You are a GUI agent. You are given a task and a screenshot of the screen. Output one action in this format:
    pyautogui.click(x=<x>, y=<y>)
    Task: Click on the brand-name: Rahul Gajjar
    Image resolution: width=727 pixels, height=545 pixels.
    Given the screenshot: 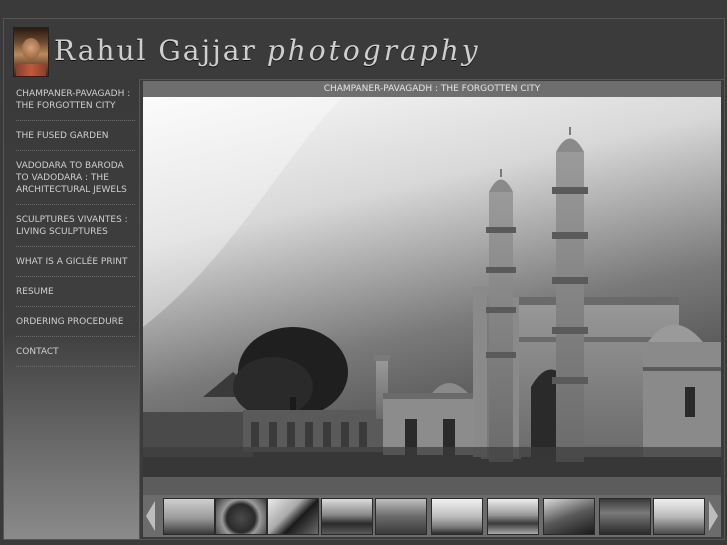 What is the action you would take?
    pyautogui.click(x=155, y=50)
    